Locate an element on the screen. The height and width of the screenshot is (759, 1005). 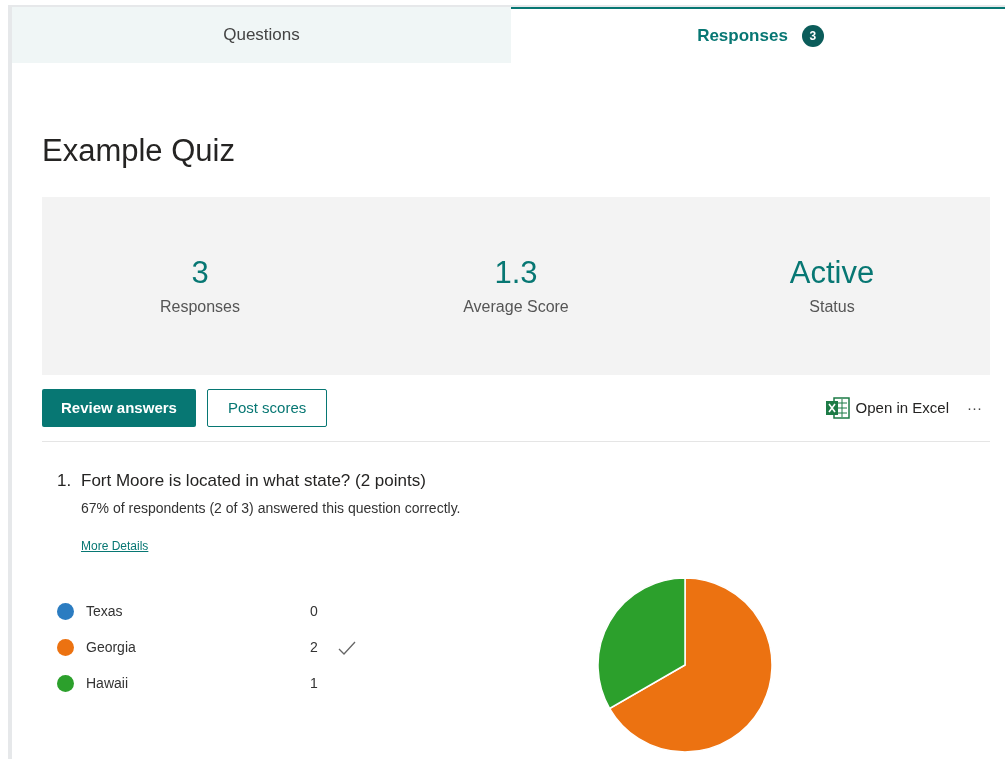
quiz-title: Example Quiz is located at coordinates (138, 151).